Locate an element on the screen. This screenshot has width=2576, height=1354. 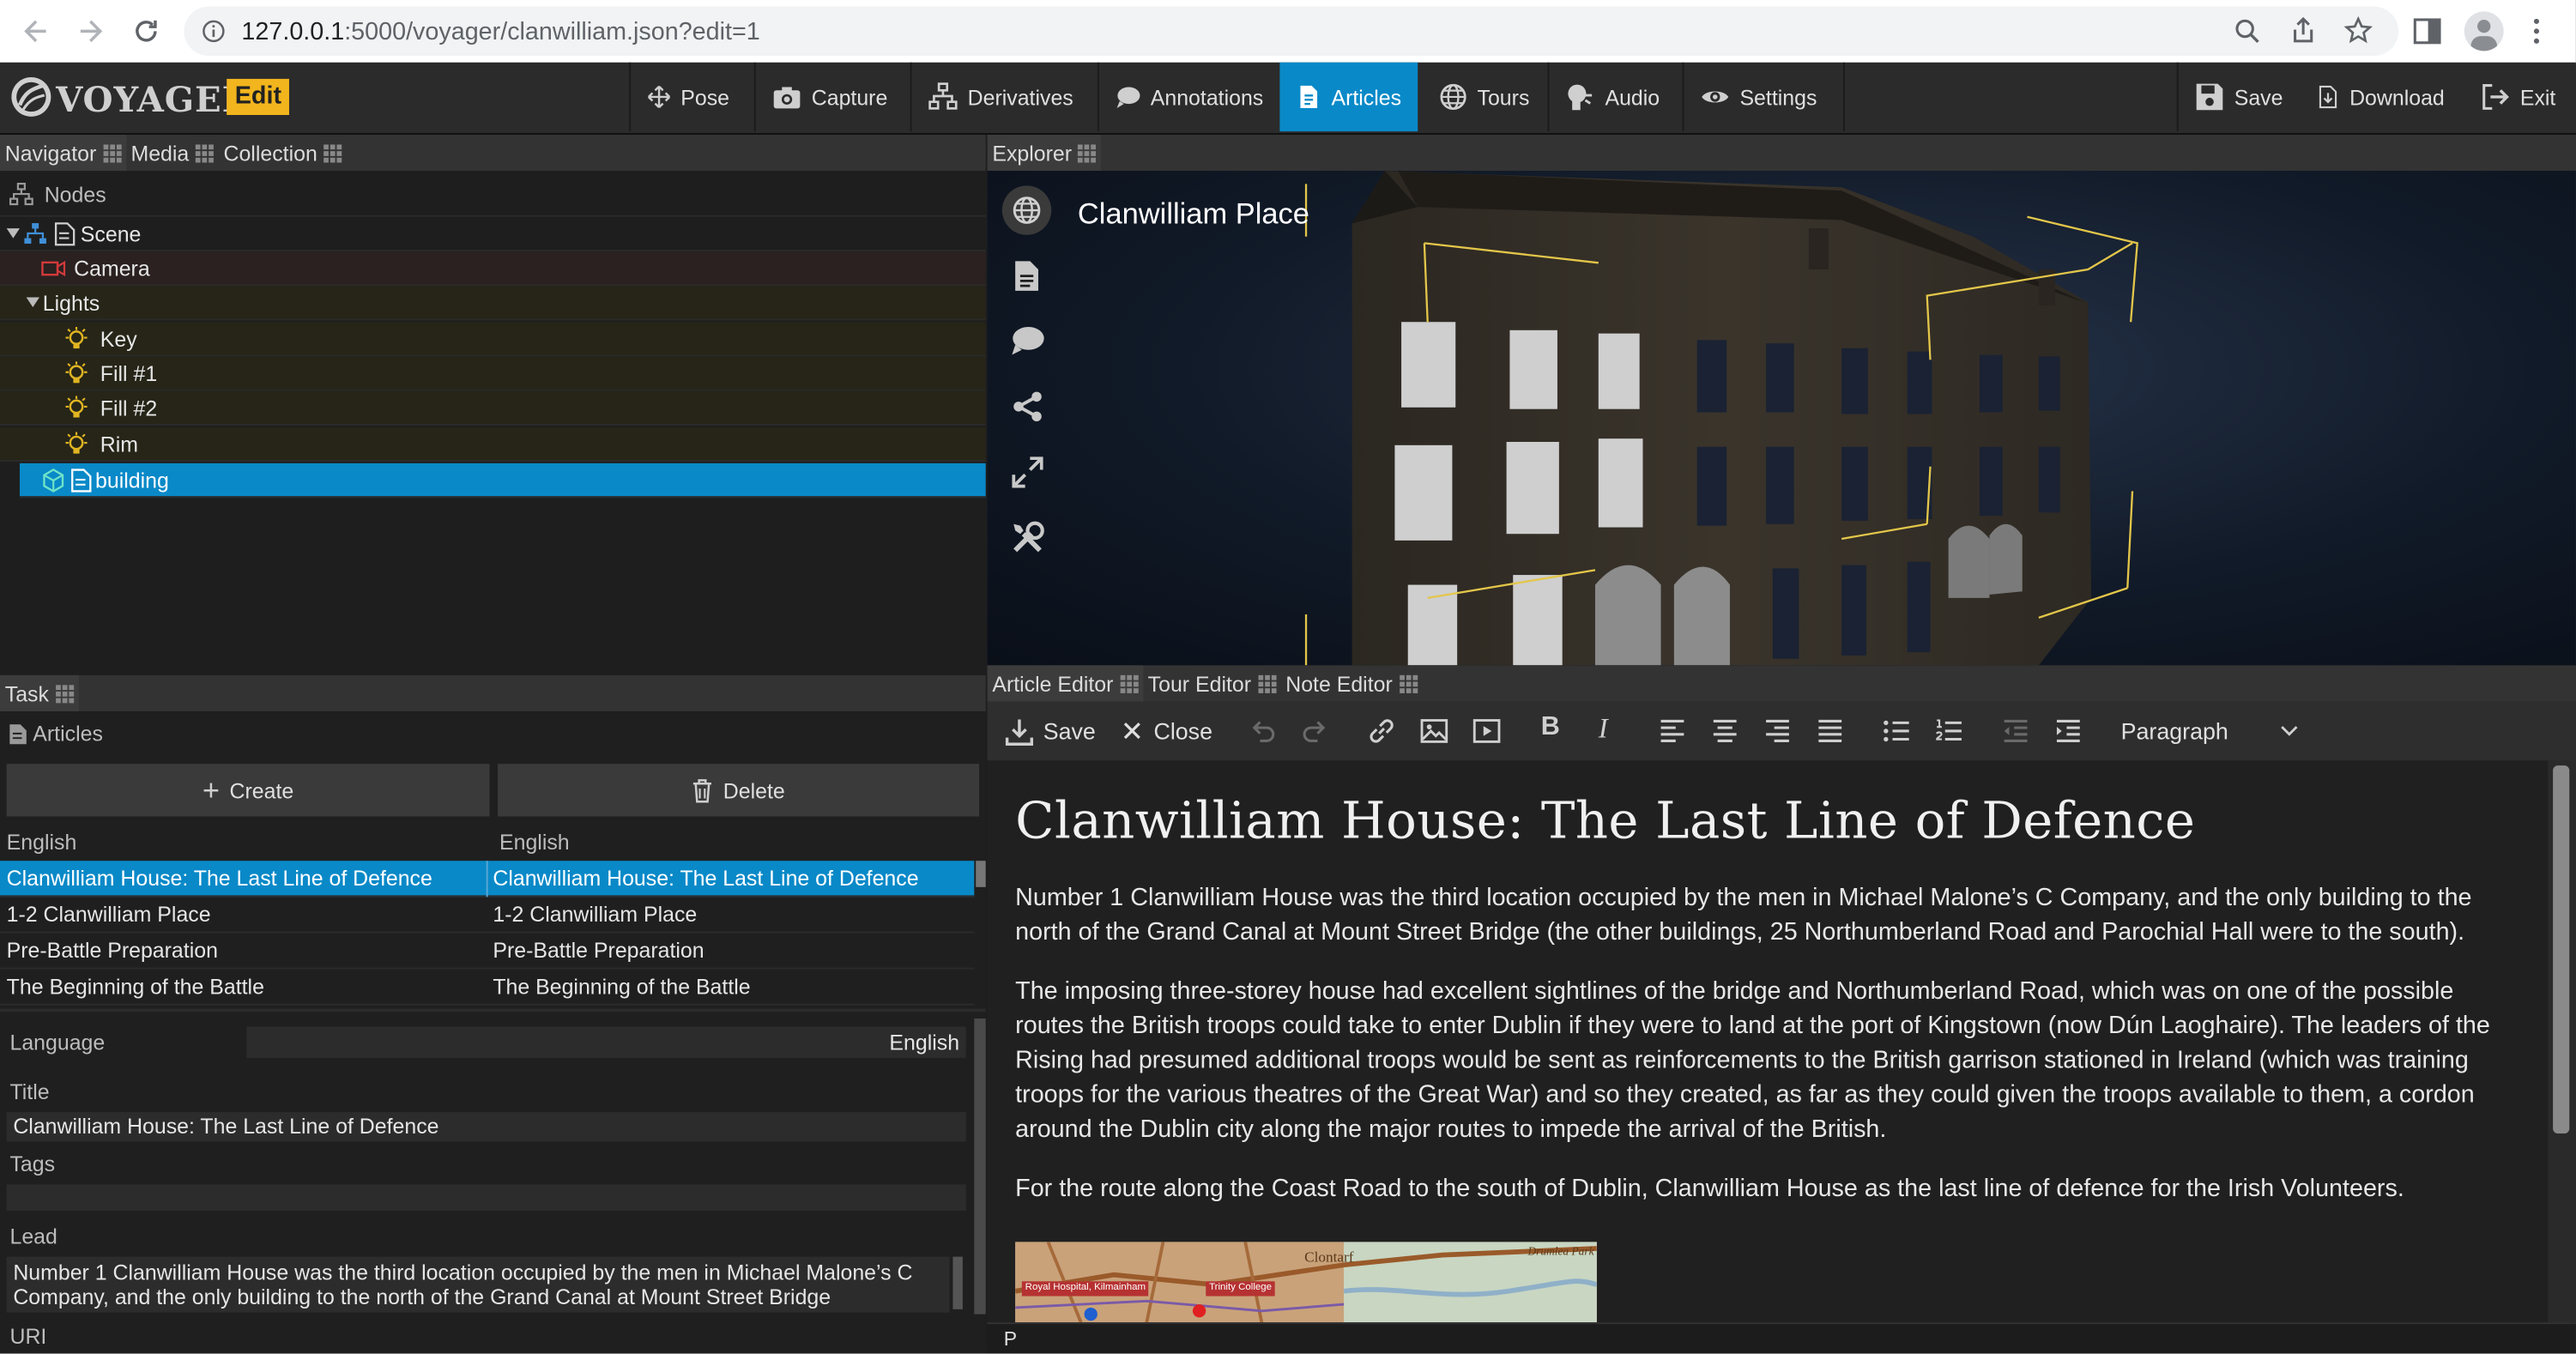
block-format-select: Paragraph is located at coordinates (2209, 731).